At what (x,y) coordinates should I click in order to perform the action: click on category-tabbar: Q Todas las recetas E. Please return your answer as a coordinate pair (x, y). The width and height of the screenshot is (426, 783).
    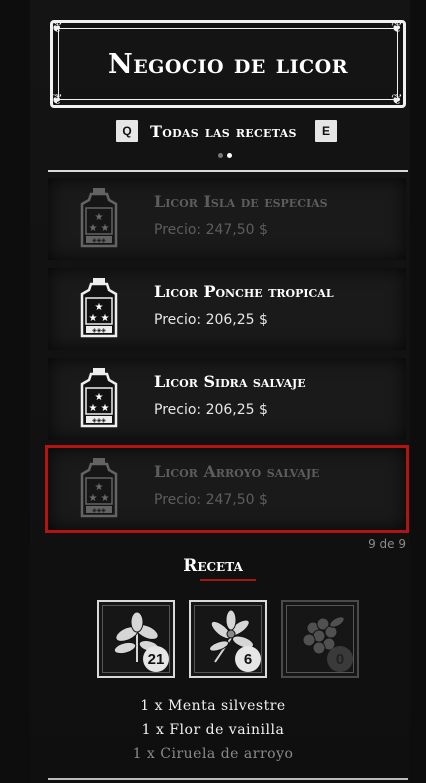
    Looking at the image, I should click on (213, 132).